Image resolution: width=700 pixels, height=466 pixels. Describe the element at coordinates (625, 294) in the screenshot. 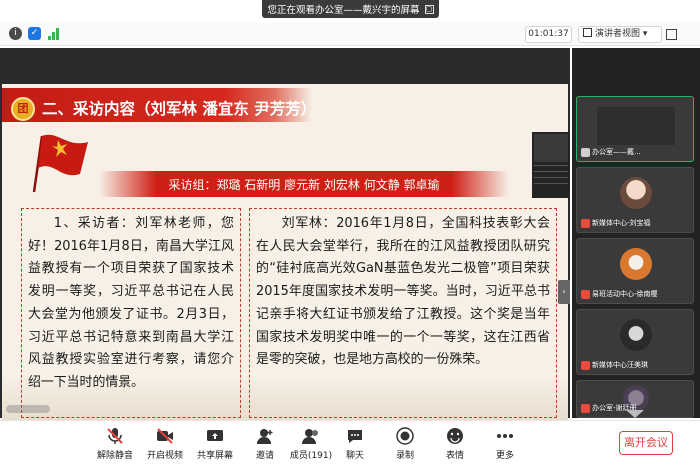

I see `participant-name: 易班活动中心-徐南樱` at that location.